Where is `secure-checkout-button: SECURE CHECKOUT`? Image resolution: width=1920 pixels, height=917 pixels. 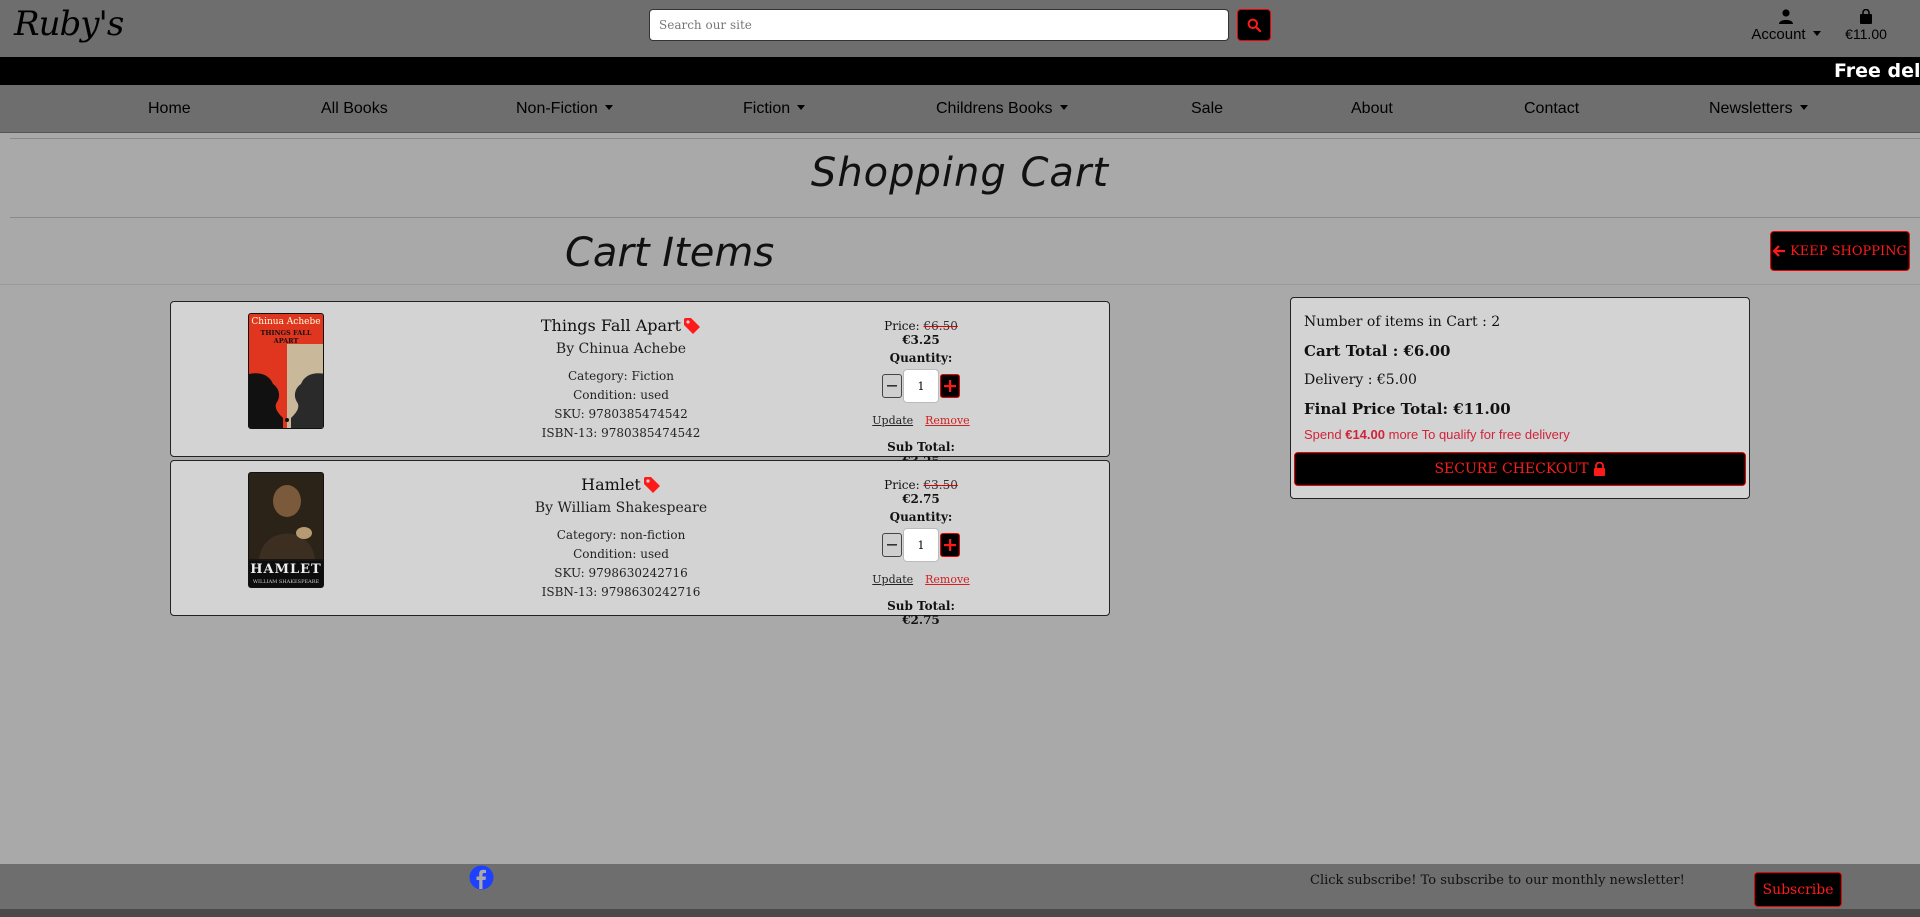 secure-checkout-button: SECURE CHECKOUT is located at coordinates (1520, 469).